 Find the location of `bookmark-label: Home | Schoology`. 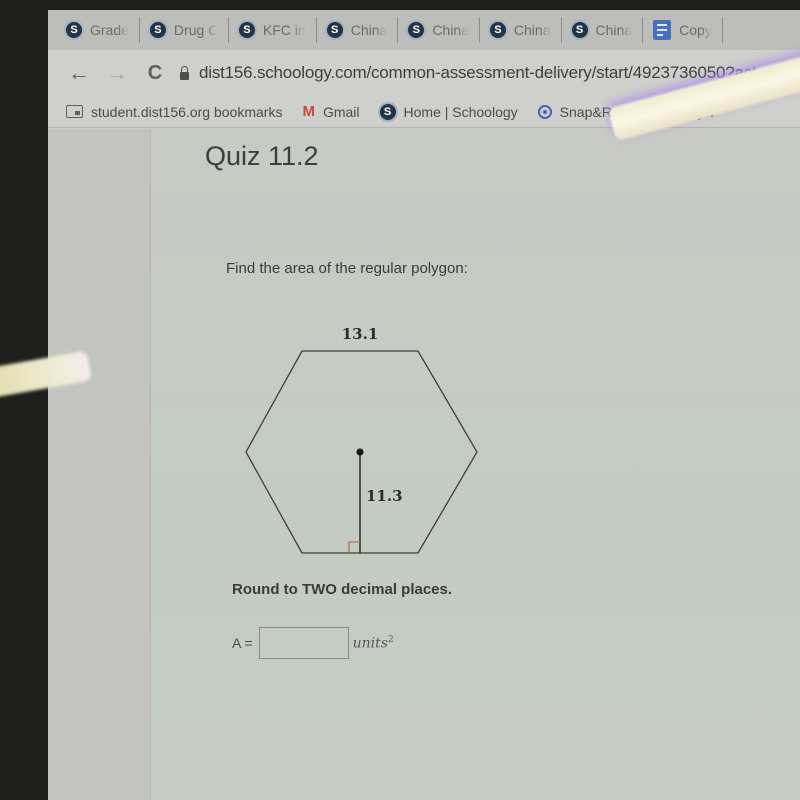

bookmark-label: Home | Schoology is located at coordinates (460, 111).